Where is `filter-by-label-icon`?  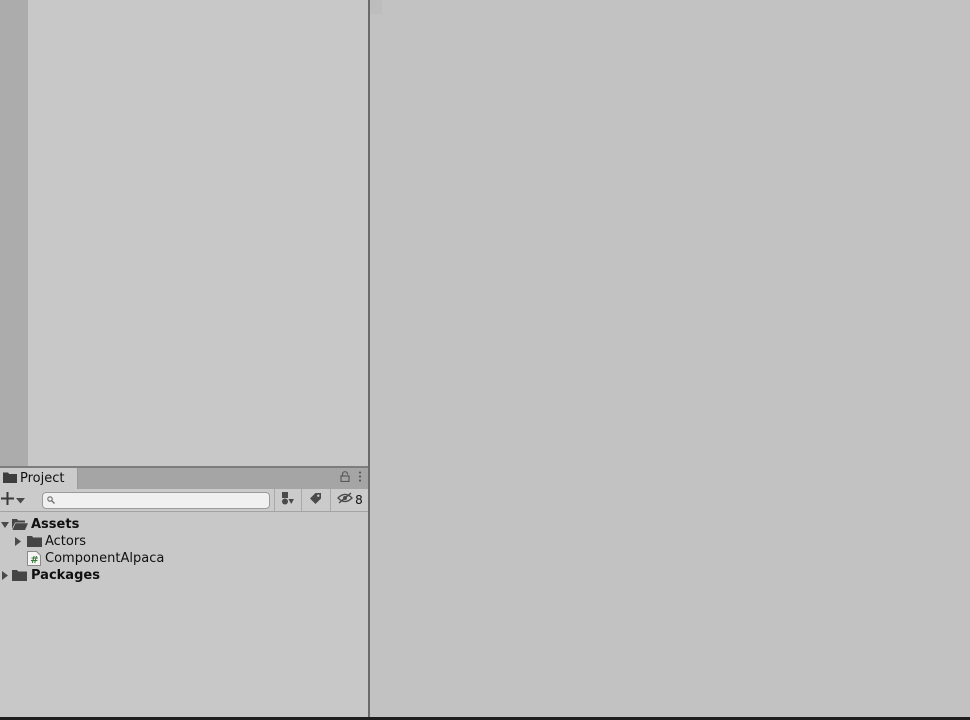
filter-by-label-icon is located at coordinates (315, 500).